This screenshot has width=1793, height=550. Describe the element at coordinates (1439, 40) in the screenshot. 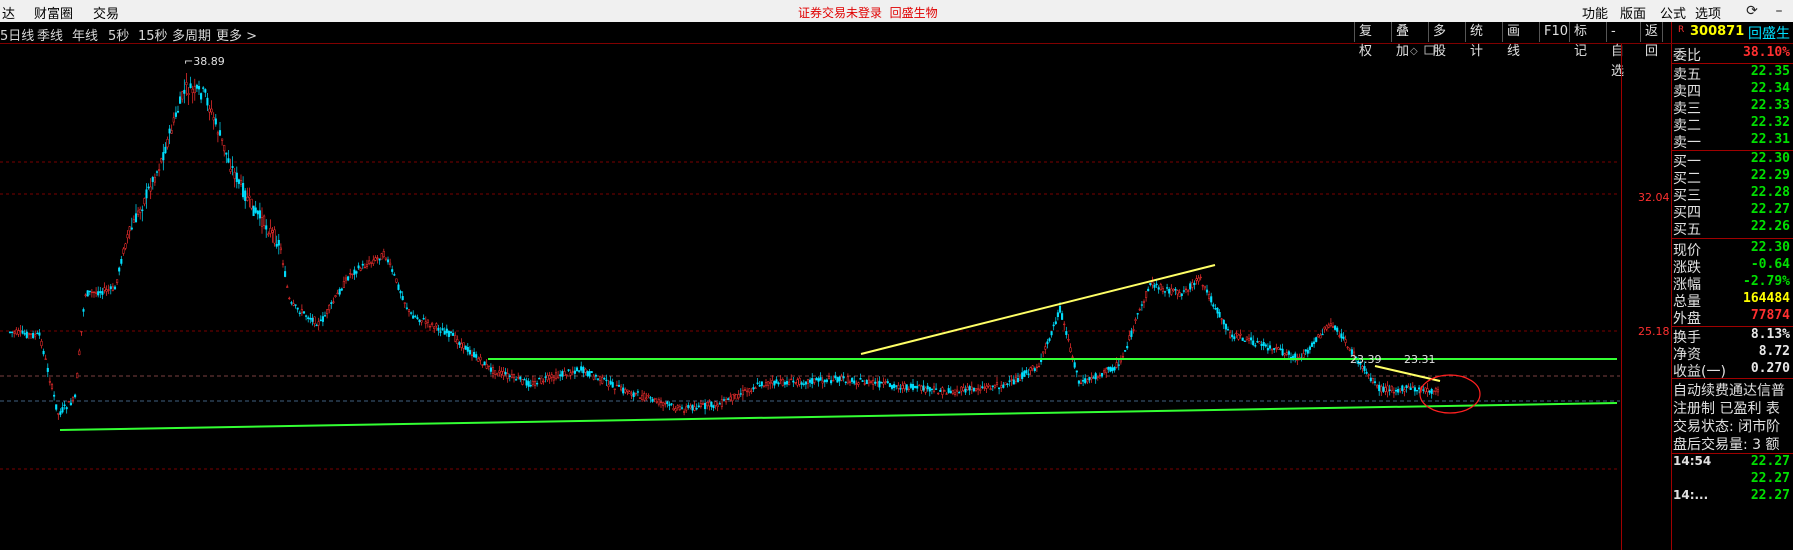

I see `btn-multistock: 多股` at that location.